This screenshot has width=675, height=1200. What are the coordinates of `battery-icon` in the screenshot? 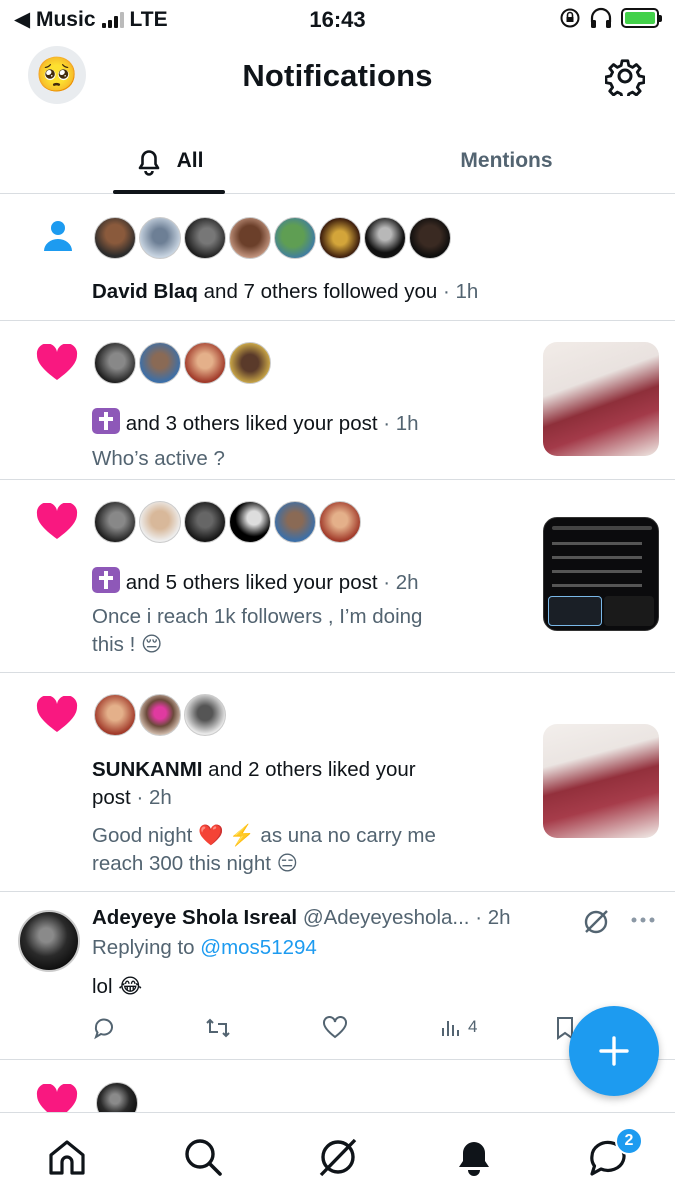 It's located at (641, 18).